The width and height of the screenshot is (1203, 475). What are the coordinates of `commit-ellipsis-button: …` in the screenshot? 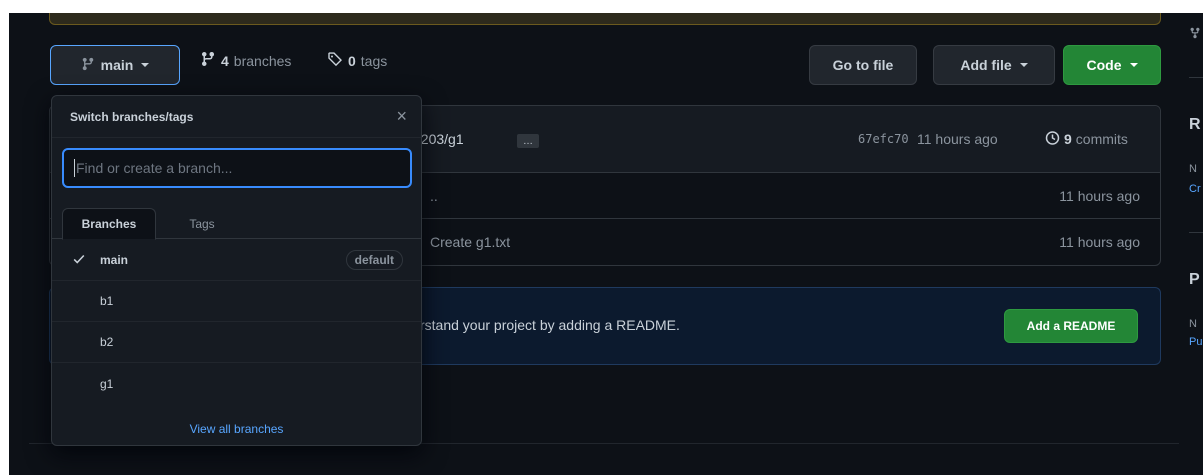 It's located at (528, 141).